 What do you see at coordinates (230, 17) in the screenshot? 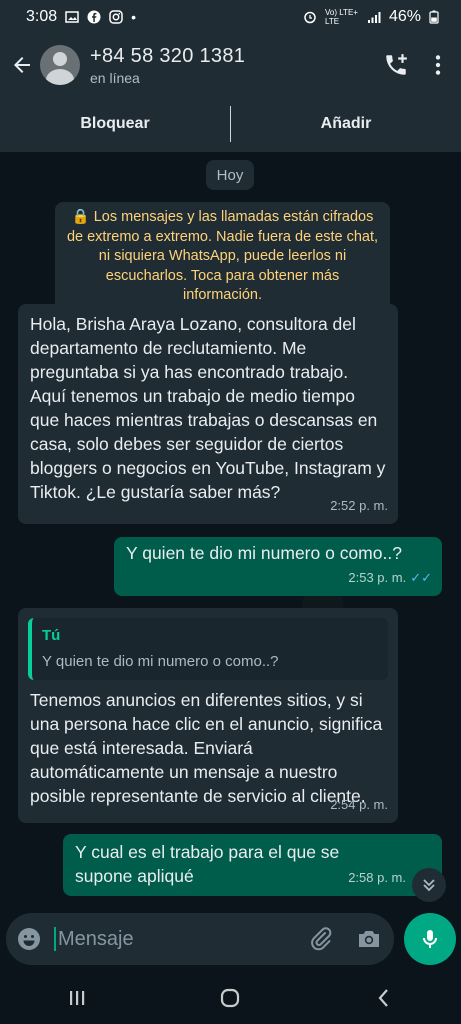
I see `status-bar: 3:08 • Vo) LTE+ LTE 46%` at bounding box center [230, 17].